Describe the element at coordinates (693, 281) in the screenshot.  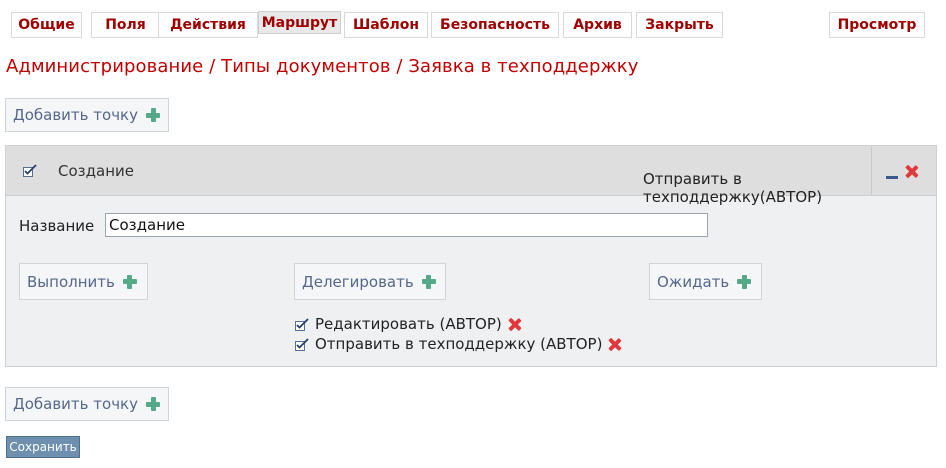
I see `wait-label: Ожидать` at that location.